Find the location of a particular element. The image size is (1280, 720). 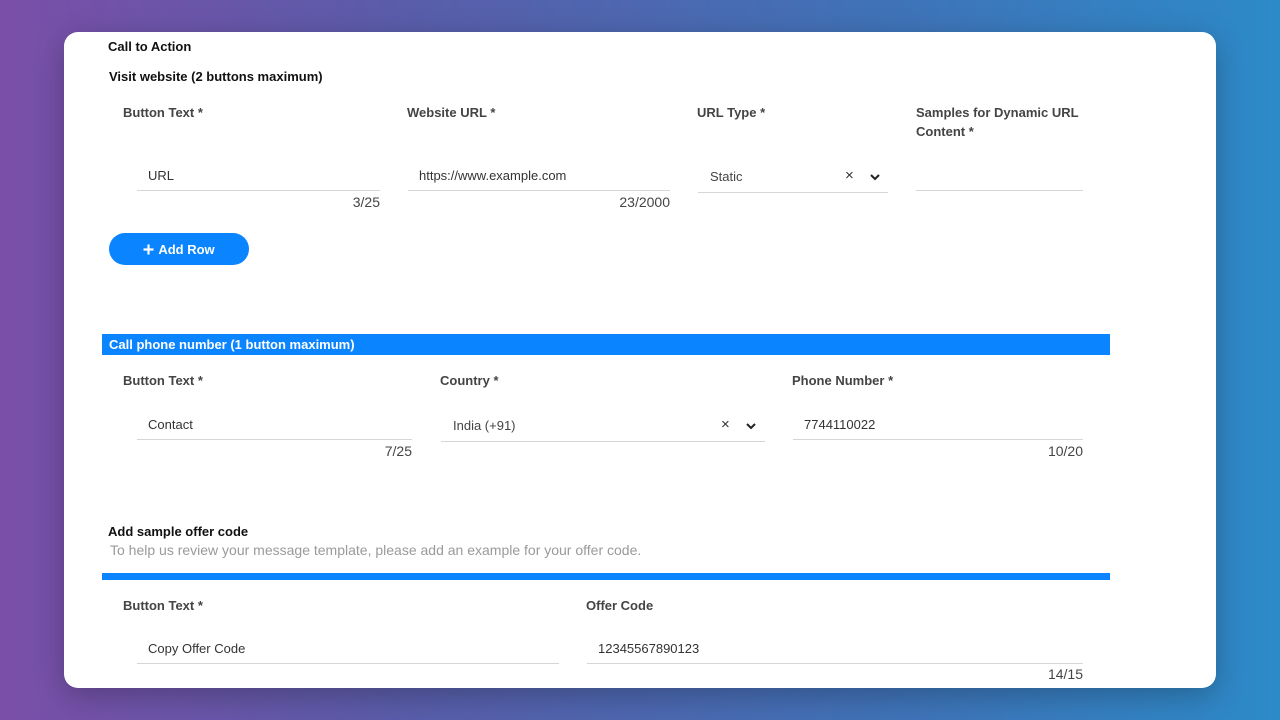

phone-number-label: Phone Number * is located at coordinates (843, 380).